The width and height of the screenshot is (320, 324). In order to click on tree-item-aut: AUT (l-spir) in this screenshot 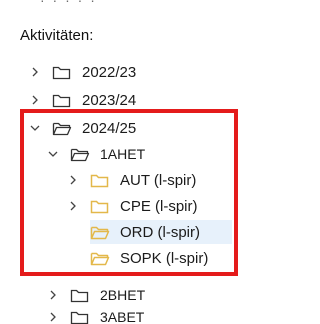, I will do `click(131, 180)`.